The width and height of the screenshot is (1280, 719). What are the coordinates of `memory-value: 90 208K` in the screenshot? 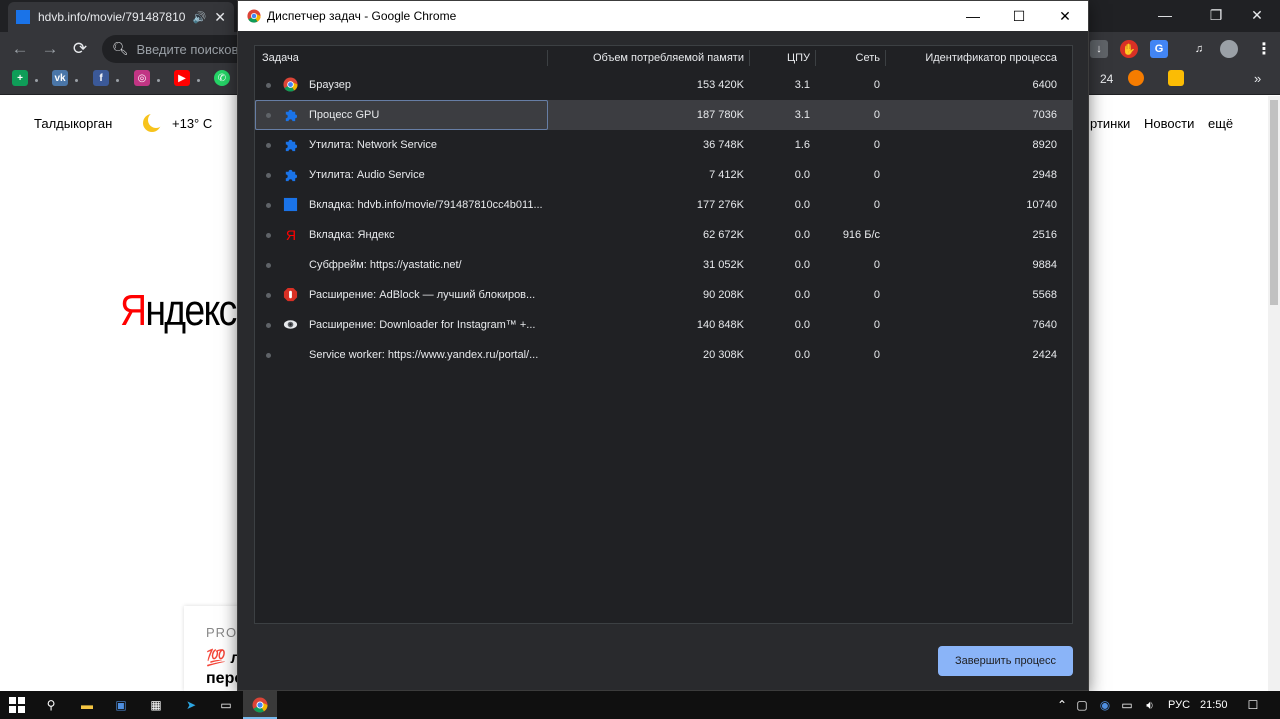 It's located at (723, 295).